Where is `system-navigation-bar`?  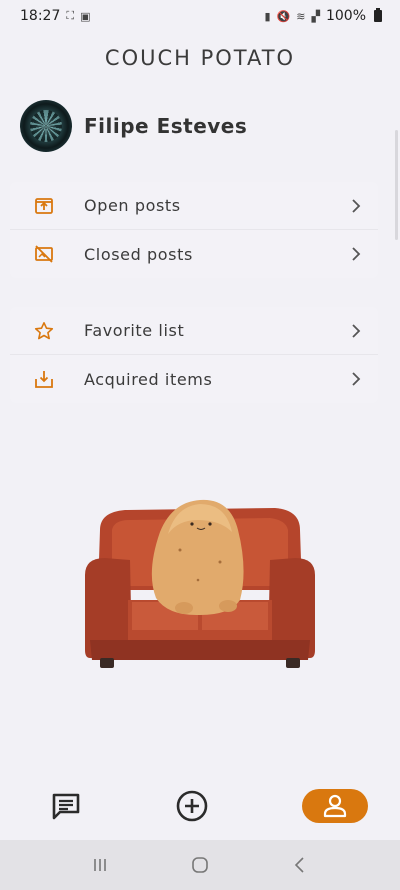 system-navigation-bar is located at coordinates (200, 865).